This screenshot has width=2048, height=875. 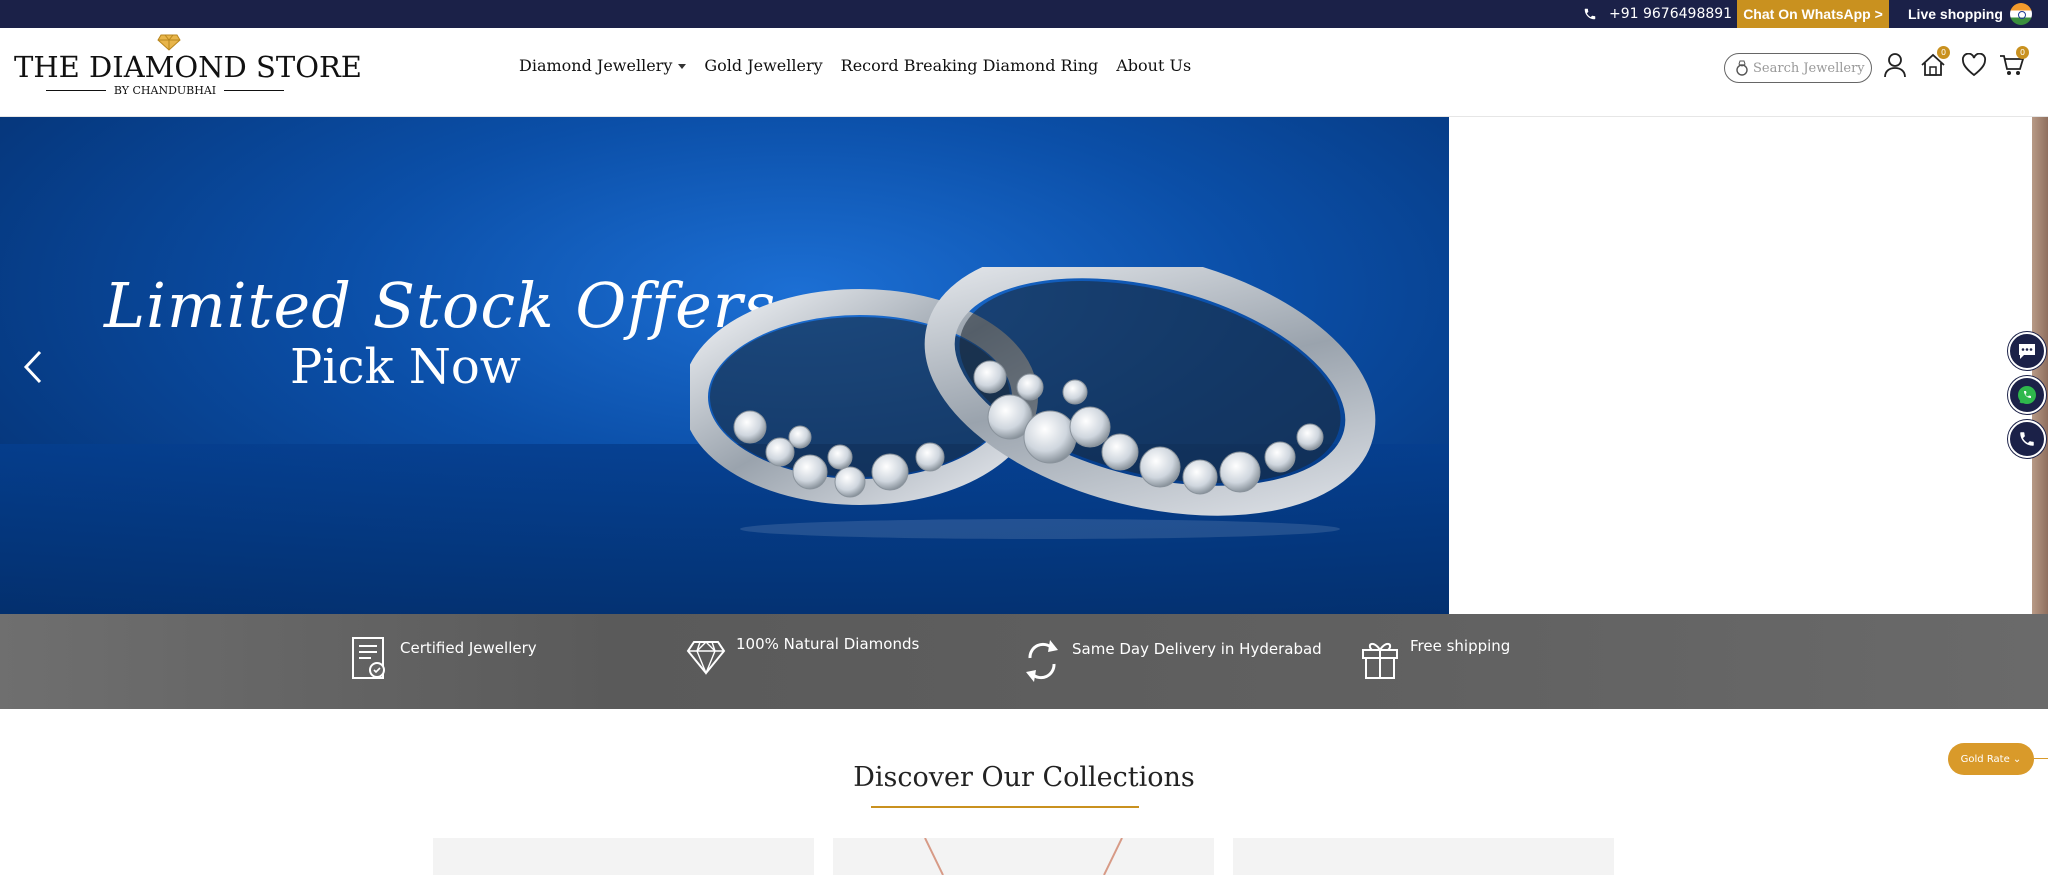 What do you see at coordinates (1197, 649) in the screenshot?
I see `feature-label: Same Day Delivery in Hyderabad` at bounding box center [1197, 649].